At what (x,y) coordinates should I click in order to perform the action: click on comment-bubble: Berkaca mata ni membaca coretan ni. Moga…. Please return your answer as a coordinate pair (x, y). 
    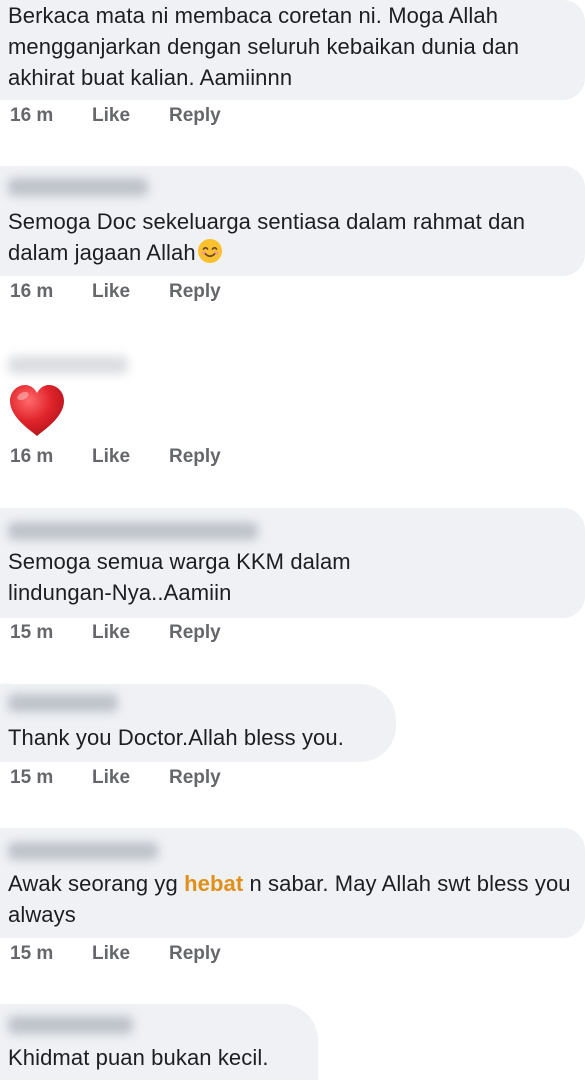
    Looking at the image, I should click on (292, 50).